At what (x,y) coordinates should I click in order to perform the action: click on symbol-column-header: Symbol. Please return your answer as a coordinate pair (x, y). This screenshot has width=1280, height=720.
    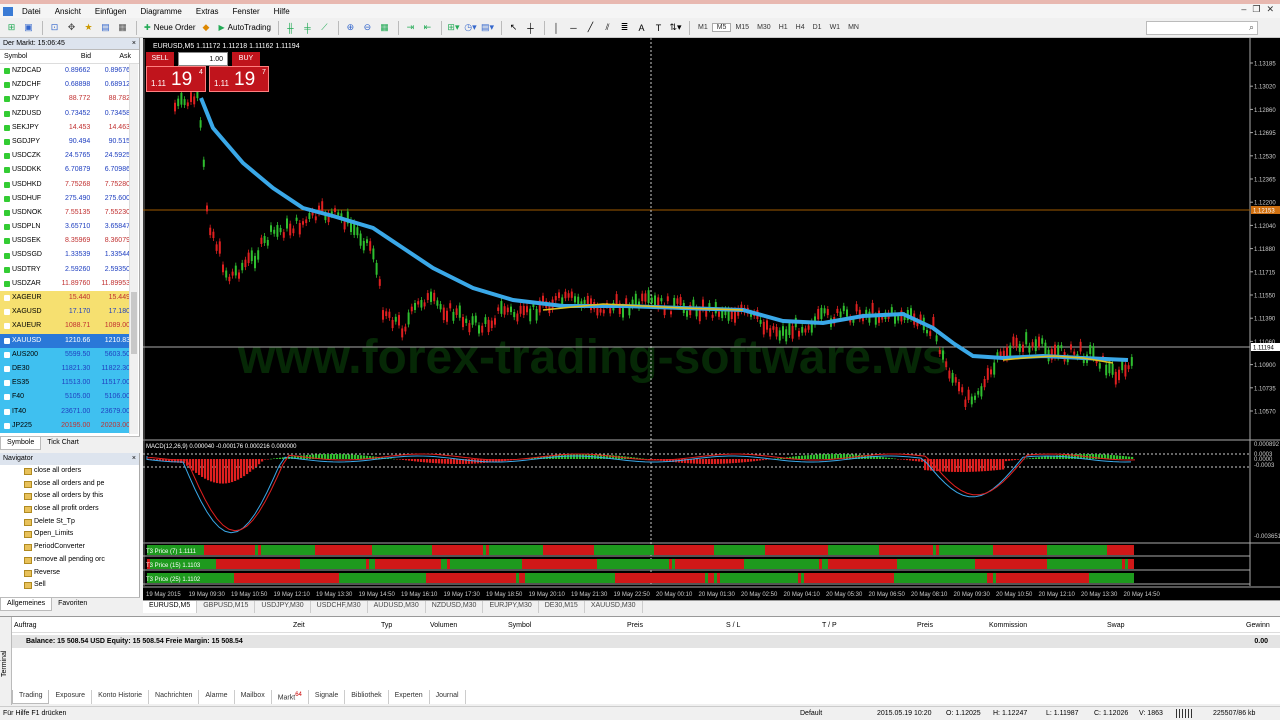
    Looking at the image, I should click on (25, 56).